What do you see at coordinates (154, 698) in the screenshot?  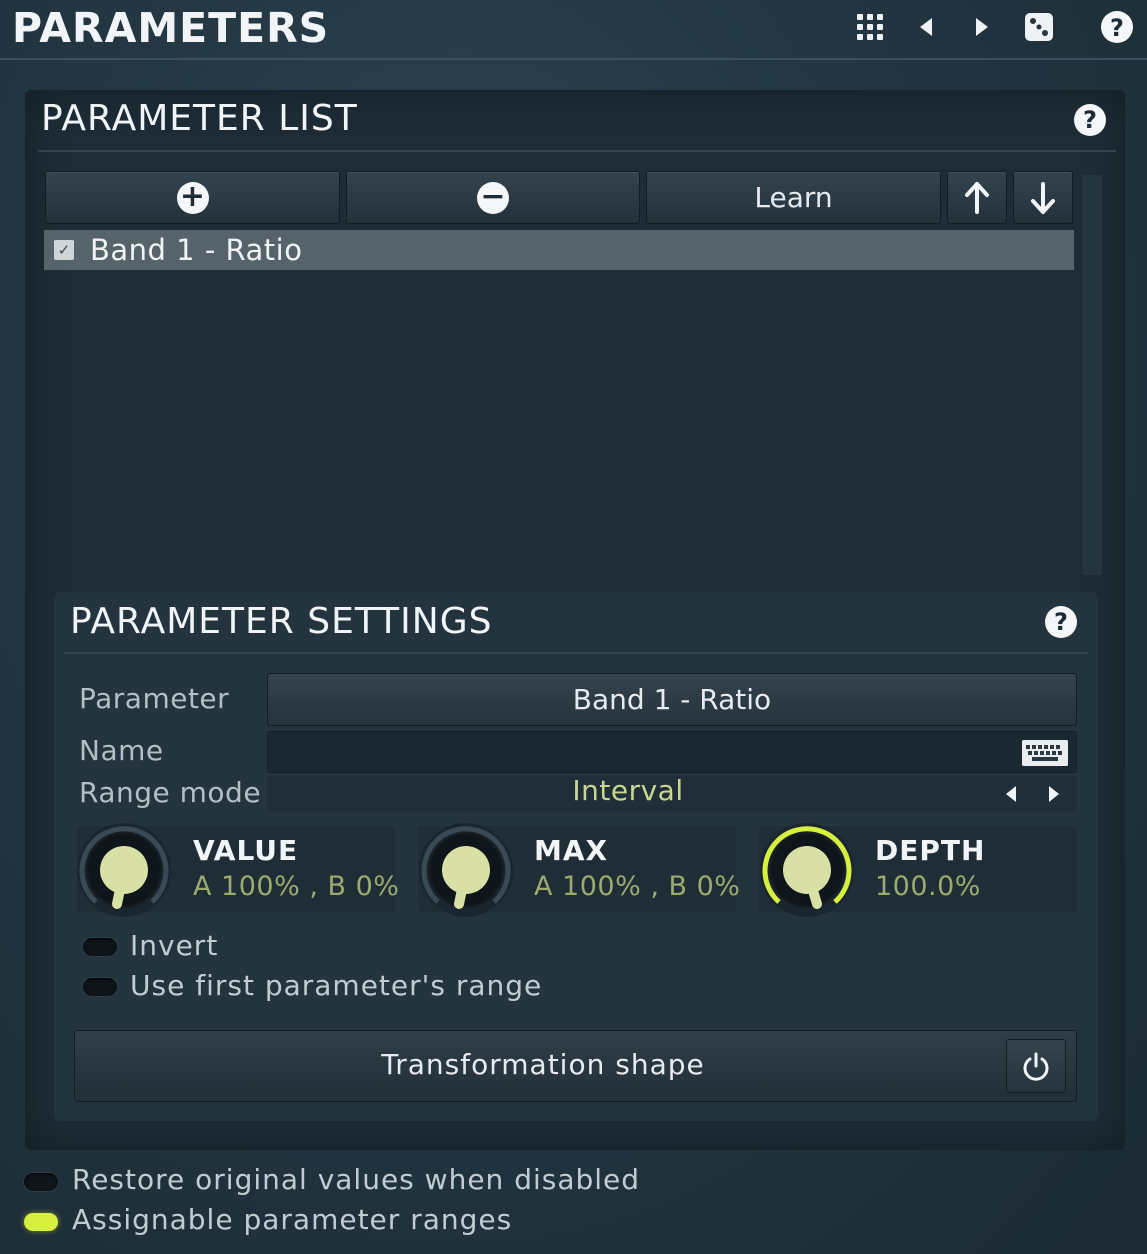 I see `parameter-label: Parameter` at bounding box center [154, 698].